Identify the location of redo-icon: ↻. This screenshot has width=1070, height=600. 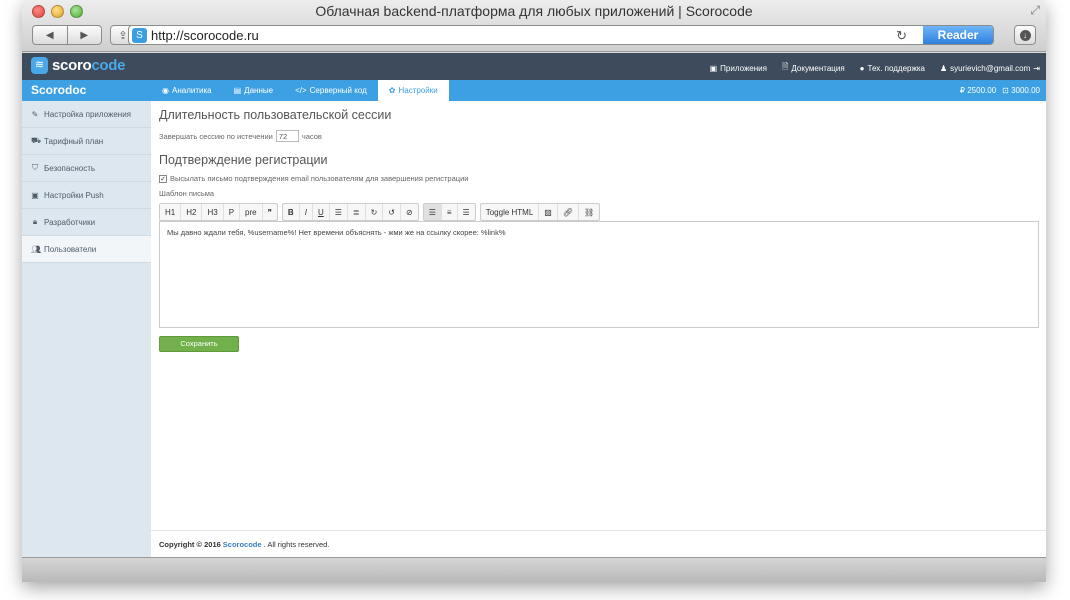
(375, 212).